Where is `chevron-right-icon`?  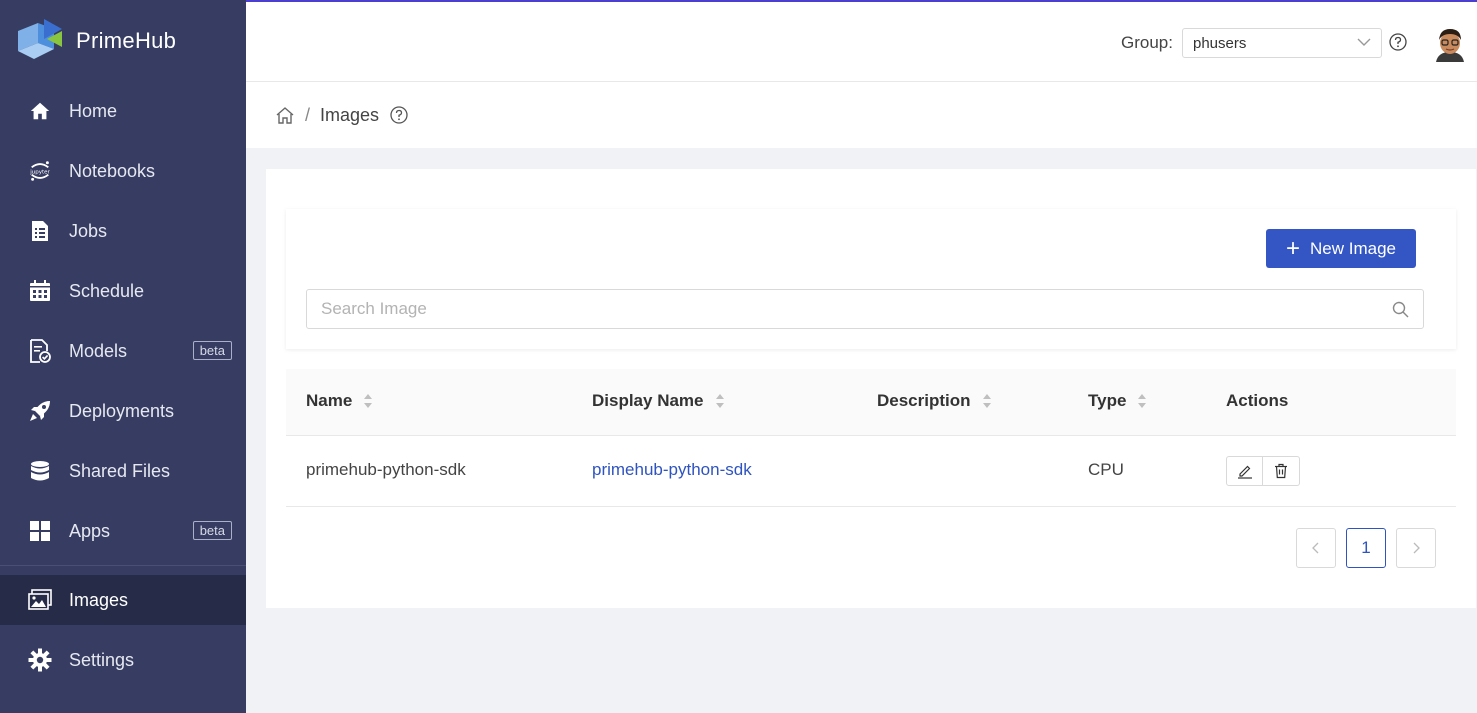 chevron-right-icon is located at coordinates (1416, 548).